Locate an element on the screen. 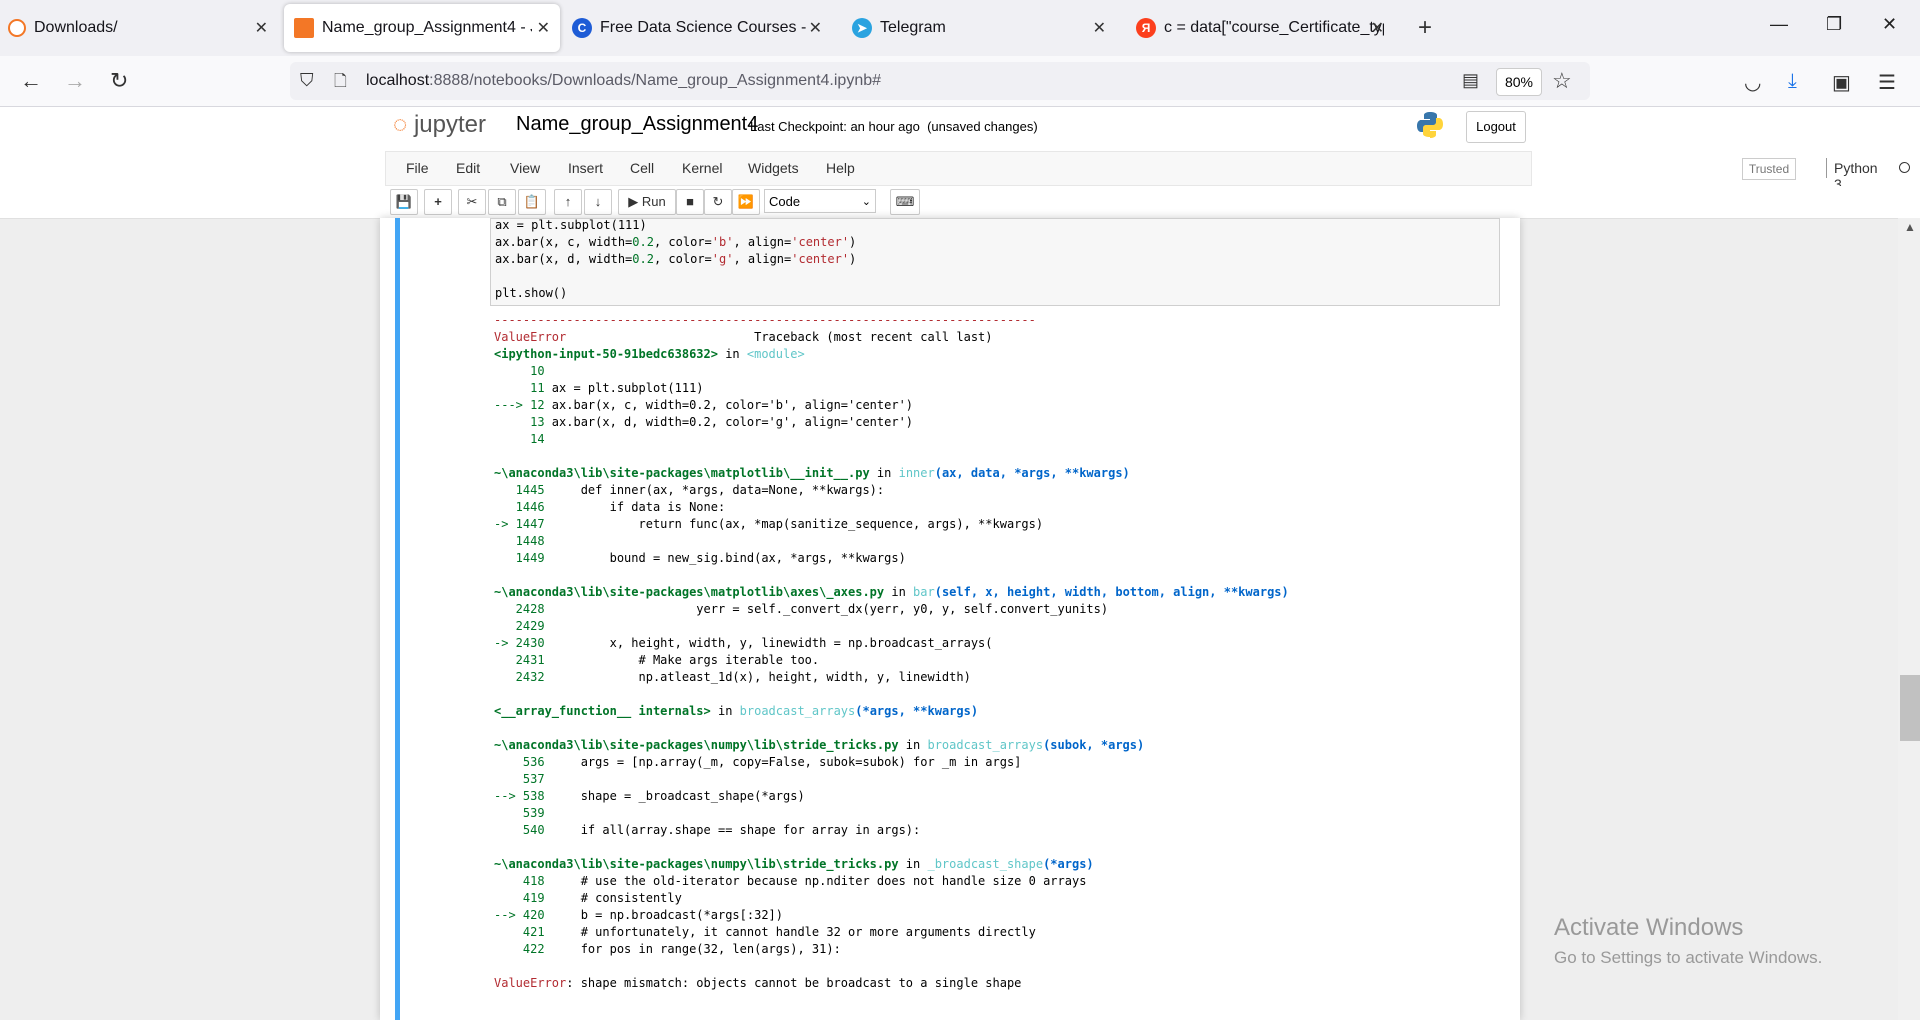  chevron-down-icon: ⌄ is located at coordinates (866, 202).